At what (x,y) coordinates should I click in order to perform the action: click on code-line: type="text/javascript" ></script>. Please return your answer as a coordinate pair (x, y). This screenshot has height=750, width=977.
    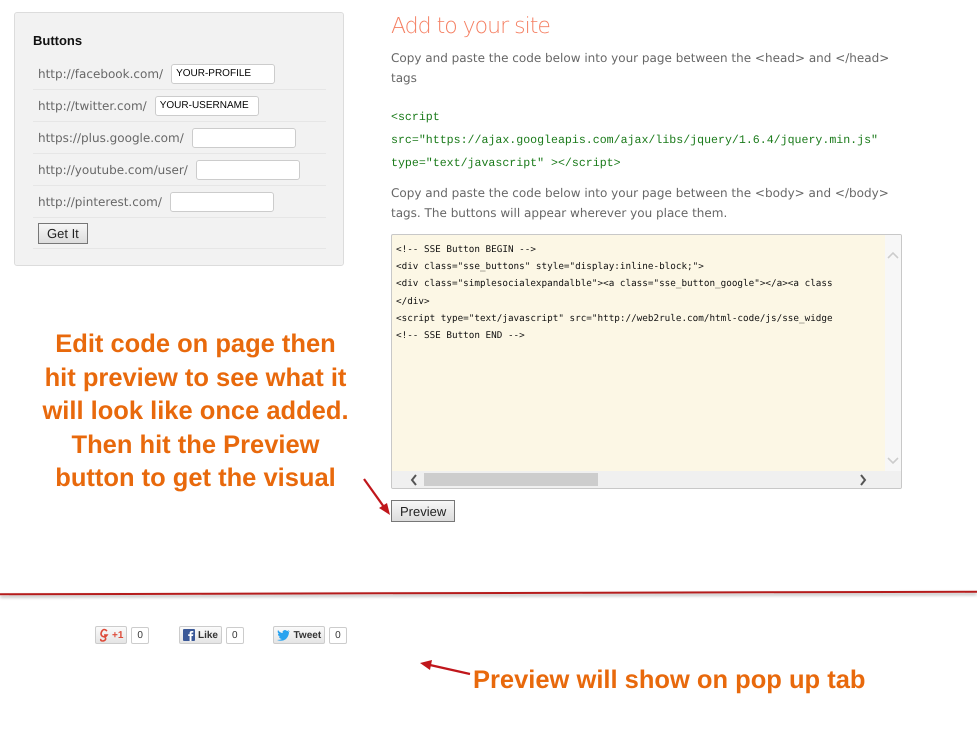
    Looking at the image, I should click on (506, 164).